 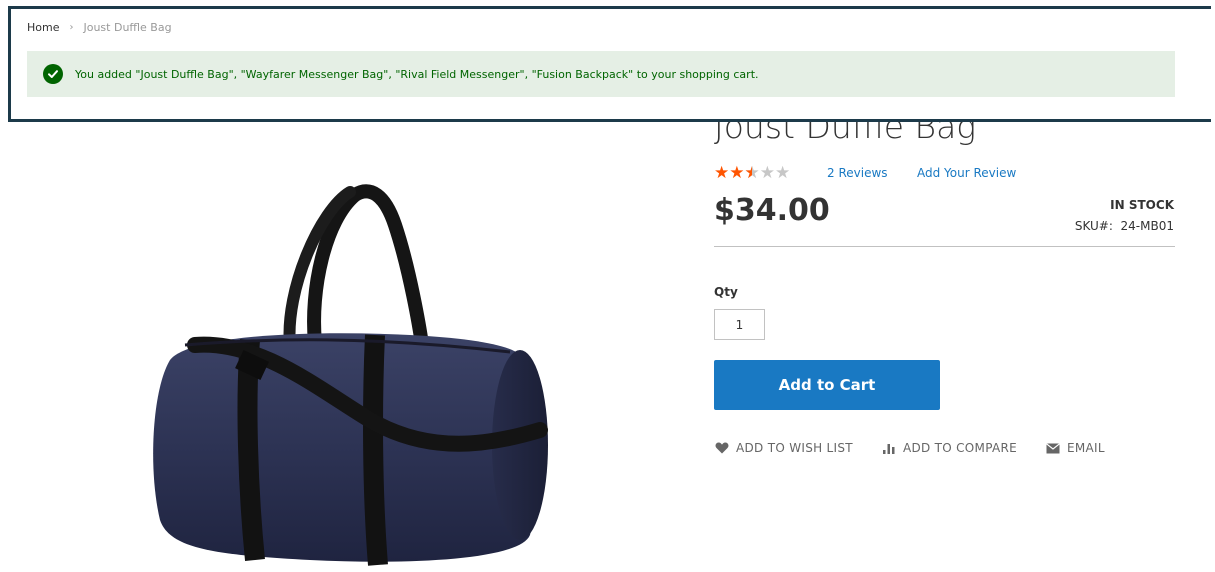 What do you see at coordinates (827, 385) in the screenshot?
I see `add-to-cart-button: Add to Cart` at bounding box center [827, 385].